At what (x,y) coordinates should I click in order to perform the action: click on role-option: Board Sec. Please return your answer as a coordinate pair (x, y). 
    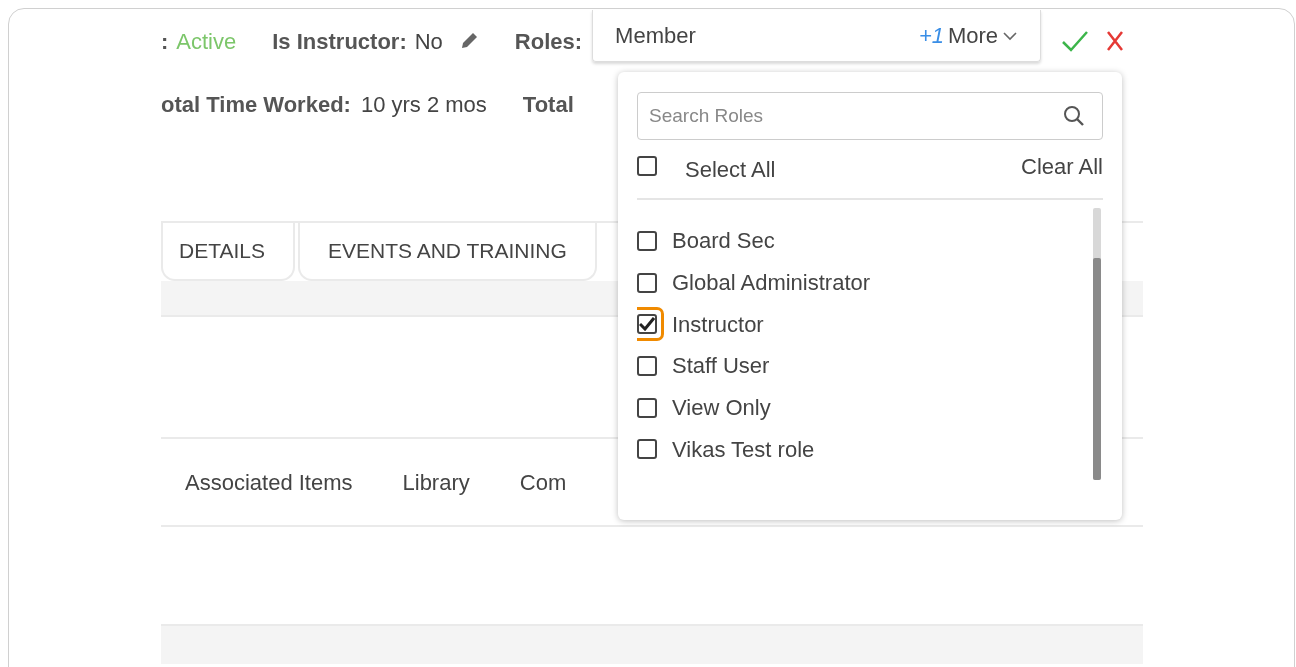
    Looking at the image, I should click on (723, 241).